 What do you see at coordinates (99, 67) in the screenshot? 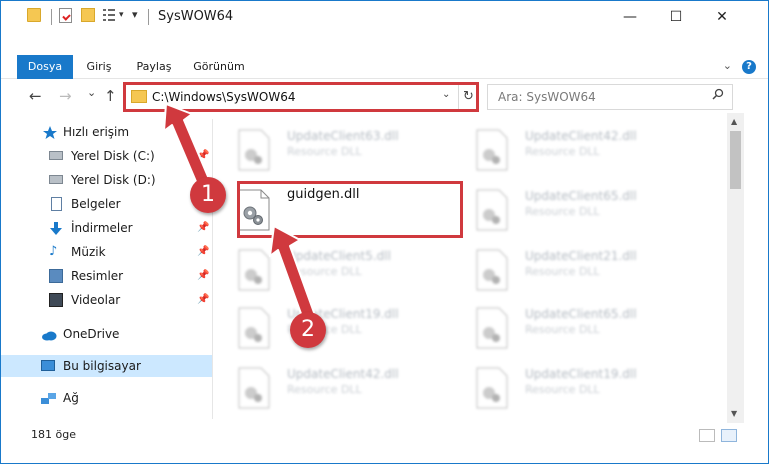
I see `tab-home: Giriş` at bounding box center [99, 67].